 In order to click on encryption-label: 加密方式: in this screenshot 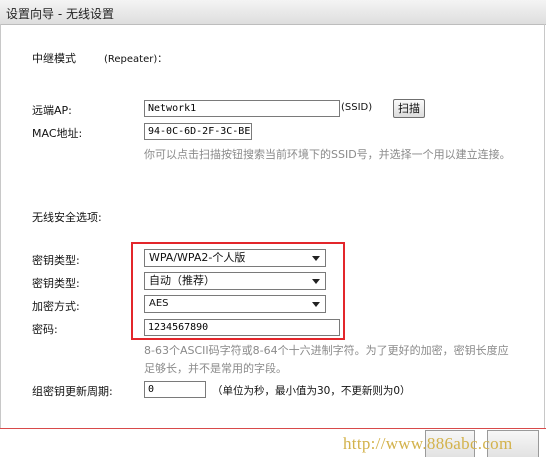, I will do `click(56, 306)`.